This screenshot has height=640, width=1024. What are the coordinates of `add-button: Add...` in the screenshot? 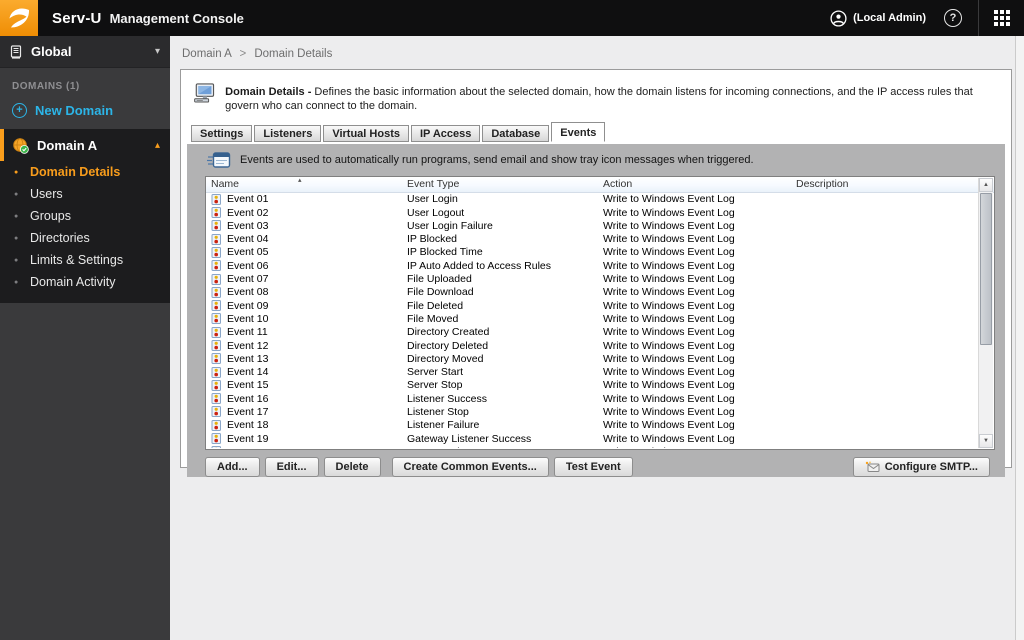 It's located at (232, 466).